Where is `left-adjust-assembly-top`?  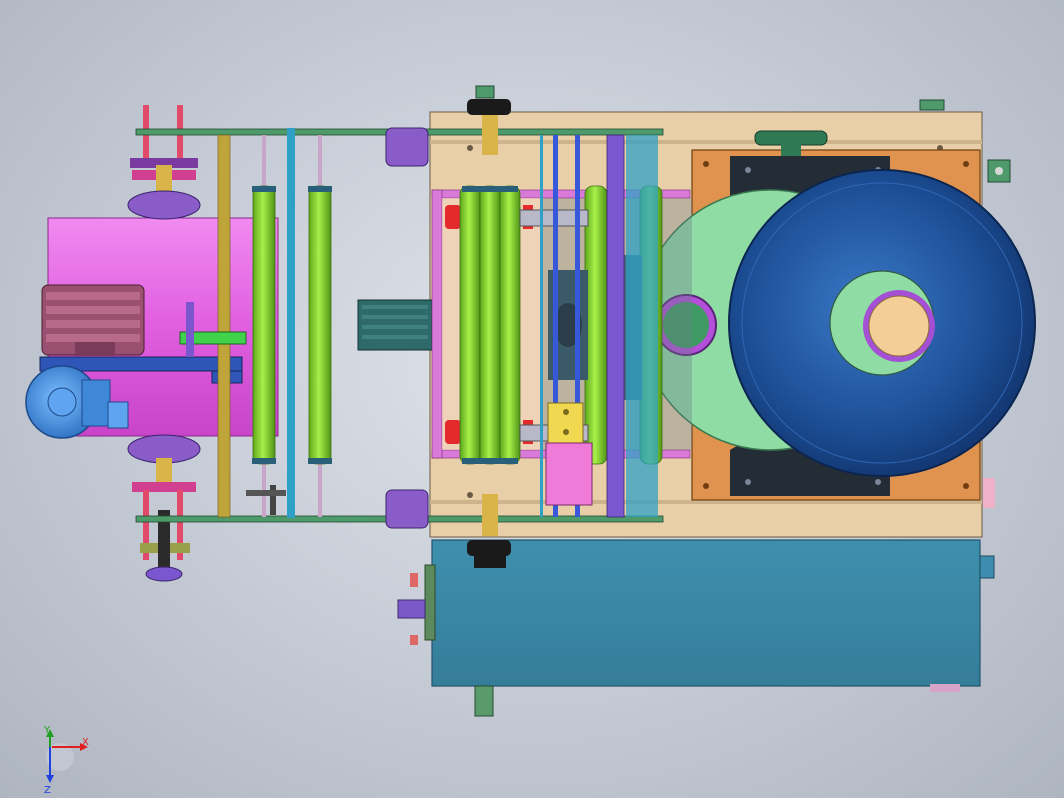 left-adjust-assembly-top is located at coordinates (164, 162).